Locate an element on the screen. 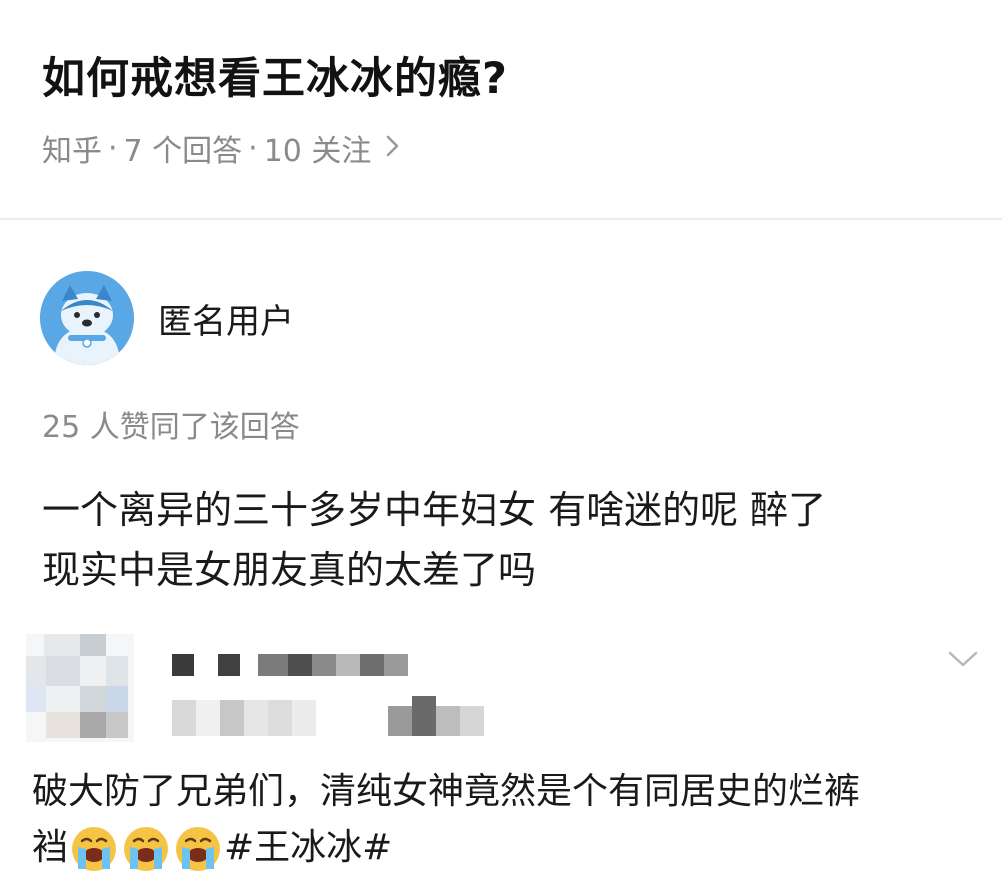 The width and height of the screenshot is (1002, 892). answer-line: 一个离异的三十多岁中年妇女 有啥迷的呢 醉了 is located at coordinates (434, 510).